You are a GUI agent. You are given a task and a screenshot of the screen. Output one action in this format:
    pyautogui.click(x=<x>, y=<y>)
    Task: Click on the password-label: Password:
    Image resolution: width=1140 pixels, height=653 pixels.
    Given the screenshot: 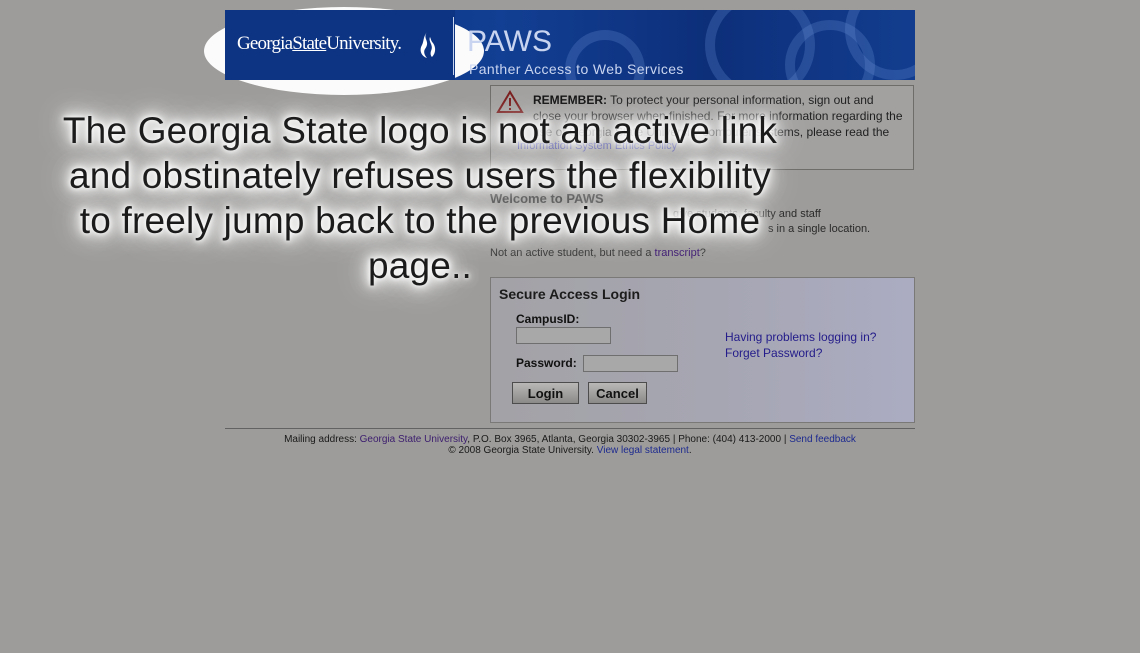 What is the action you would take?
    pyautogui.click(x=546, y=363)
    